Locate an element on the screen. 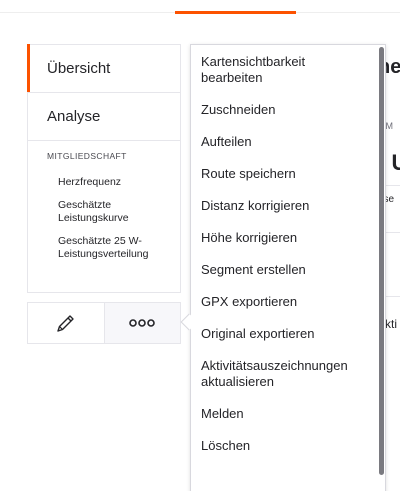  sidebar-item-analysis: Analyse is located at coordinates (104, 117).